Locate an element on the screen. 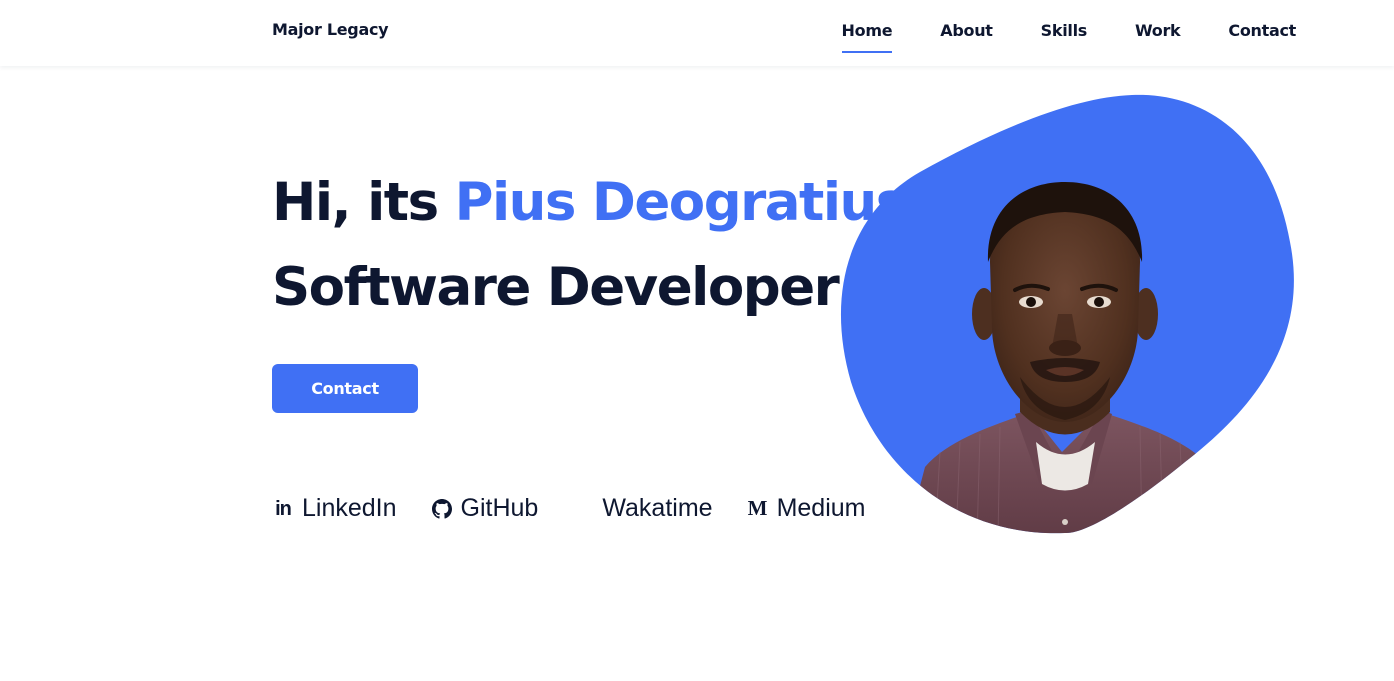 The image size is (1394, 681). social-label: LinkedIn is located at coordinates (349, 508).